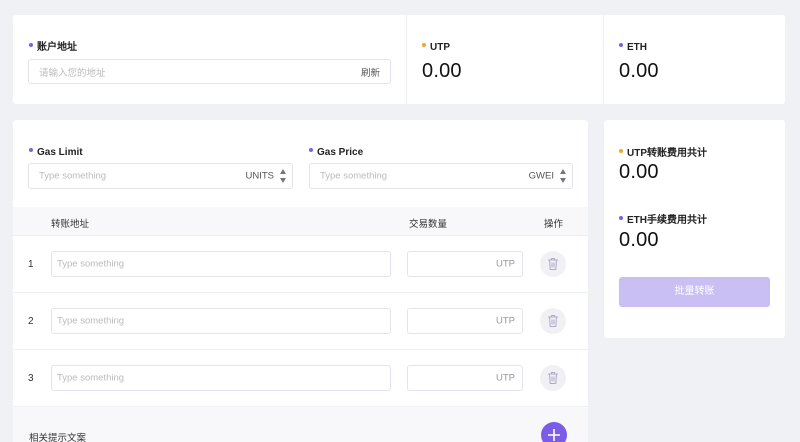  I want to click on gas-limit-label: Gas Limit, so click(56, 151).